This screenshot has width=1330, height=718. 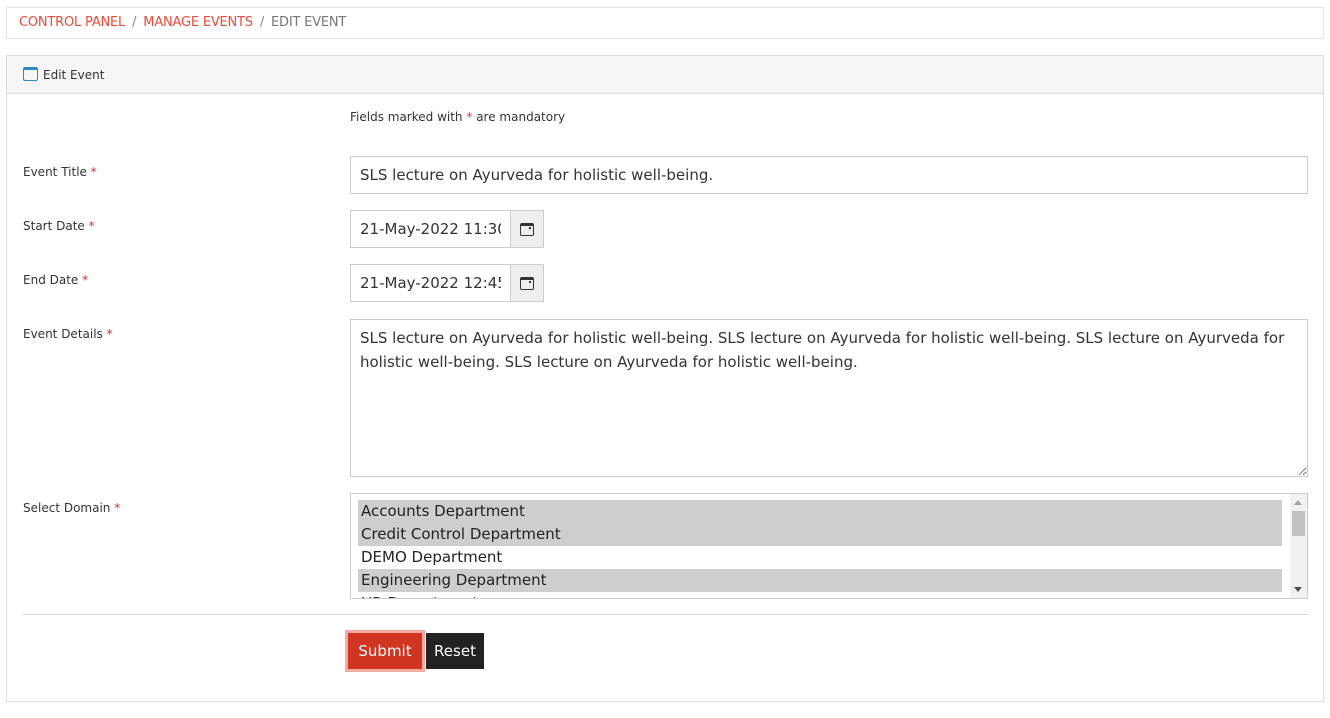 What do you see at coordinates (54, 226) in the screenshot?
I see `label-text: Start Date` at bounding box center [54, 226].